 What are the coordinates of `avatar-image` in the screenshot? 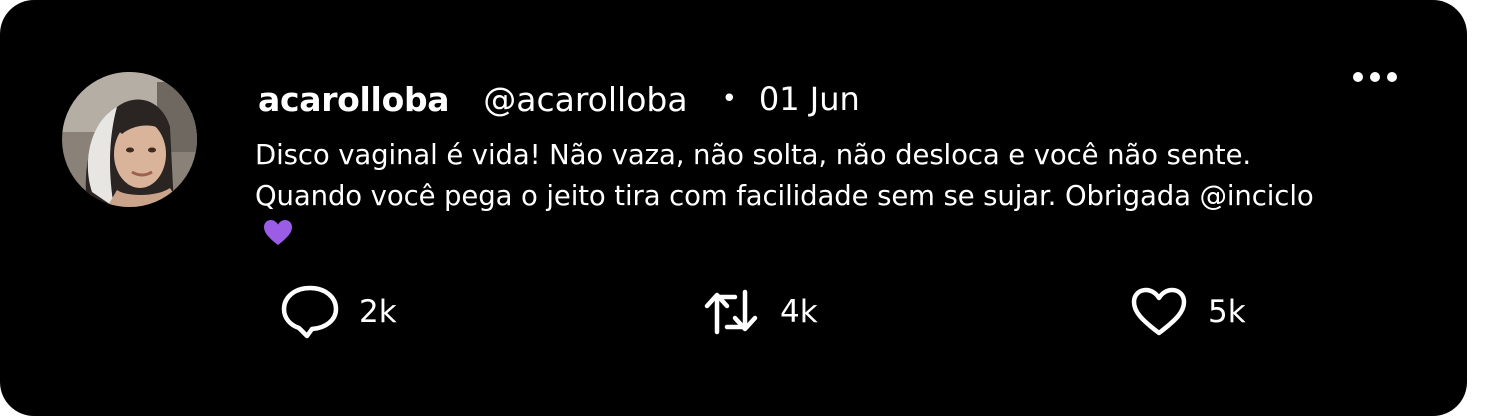 It's located at (129, 139).